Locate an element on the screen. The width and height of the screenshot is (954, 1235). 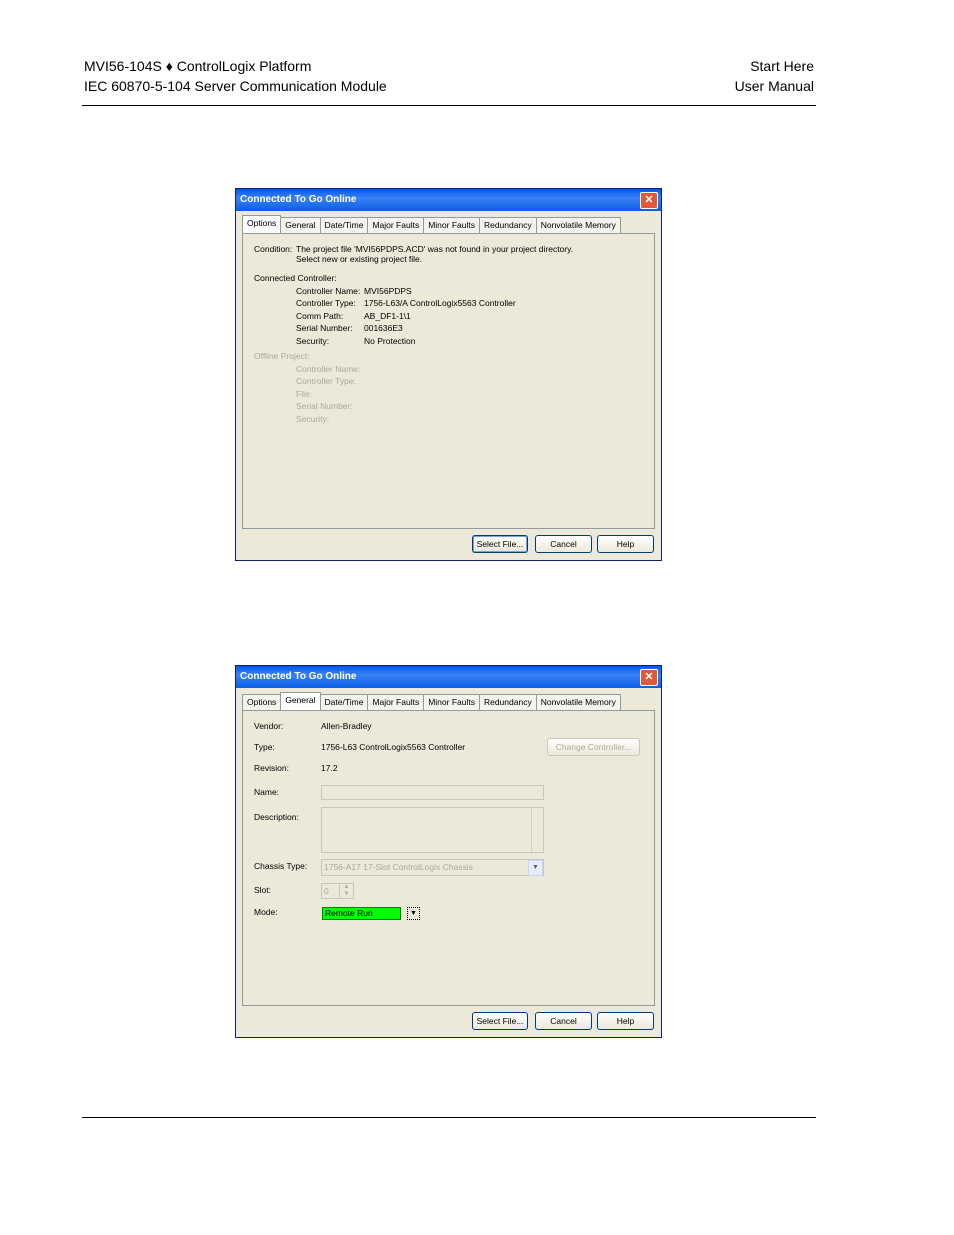
name-field is located at coordinates (432, 792).